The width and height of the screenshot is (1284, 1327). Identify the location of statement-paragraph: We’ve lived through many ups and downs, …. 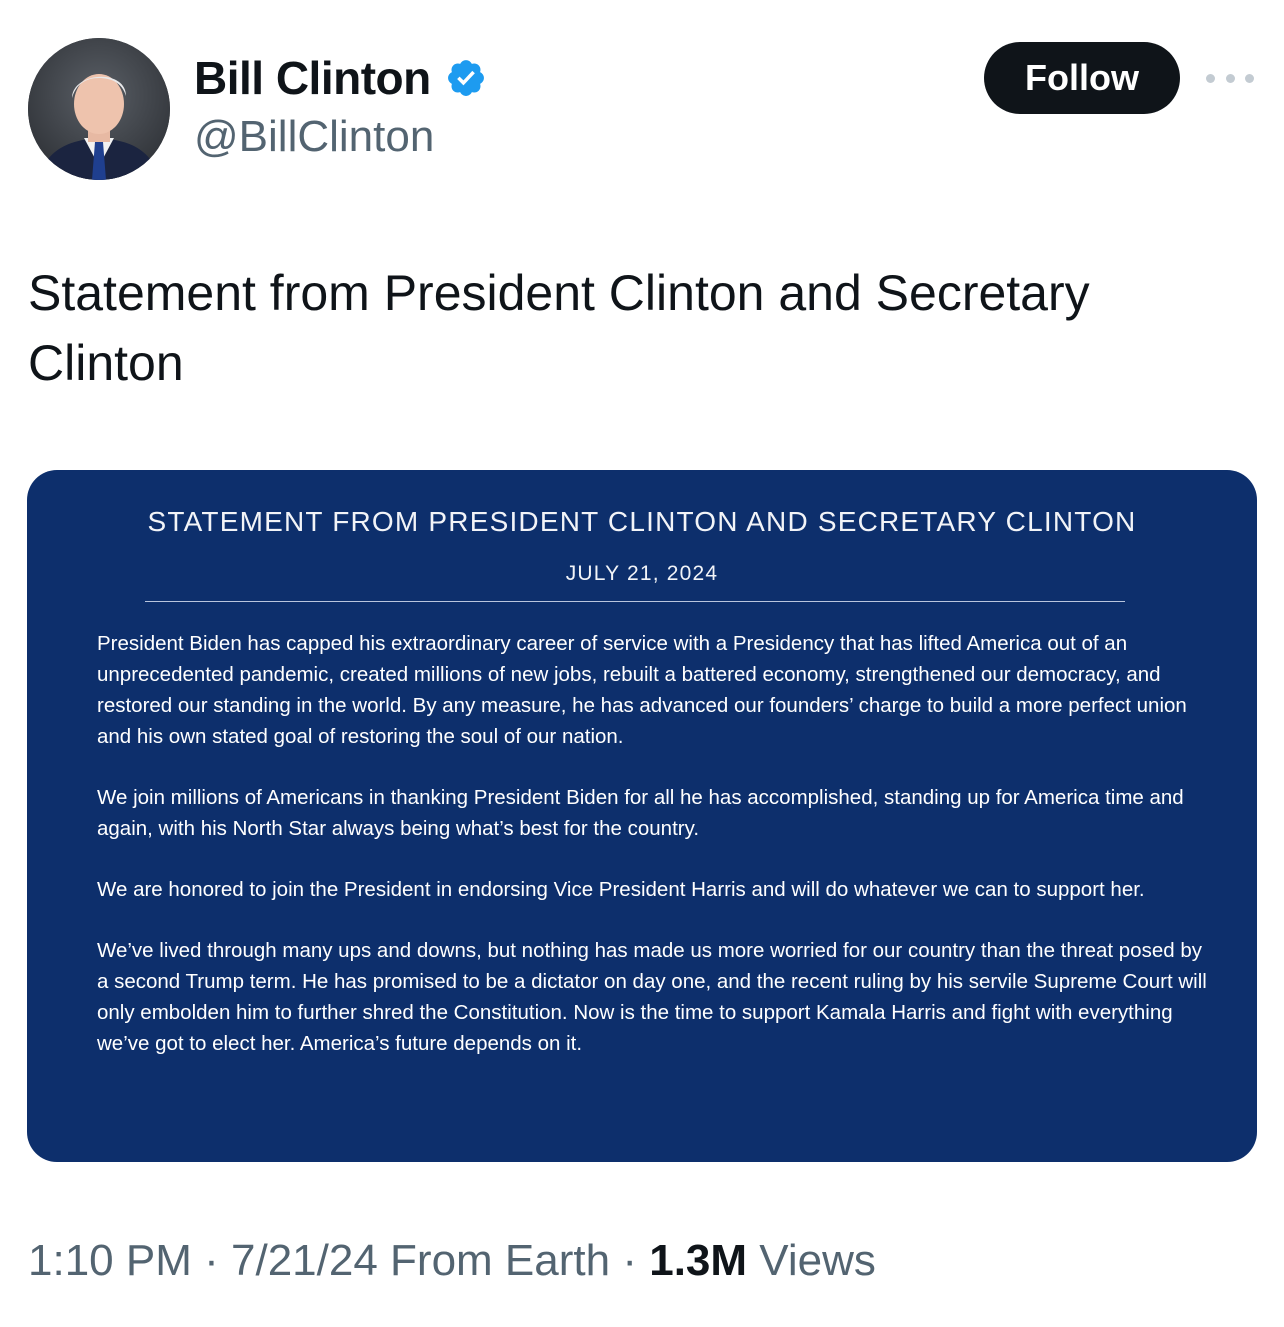
(652, 997).